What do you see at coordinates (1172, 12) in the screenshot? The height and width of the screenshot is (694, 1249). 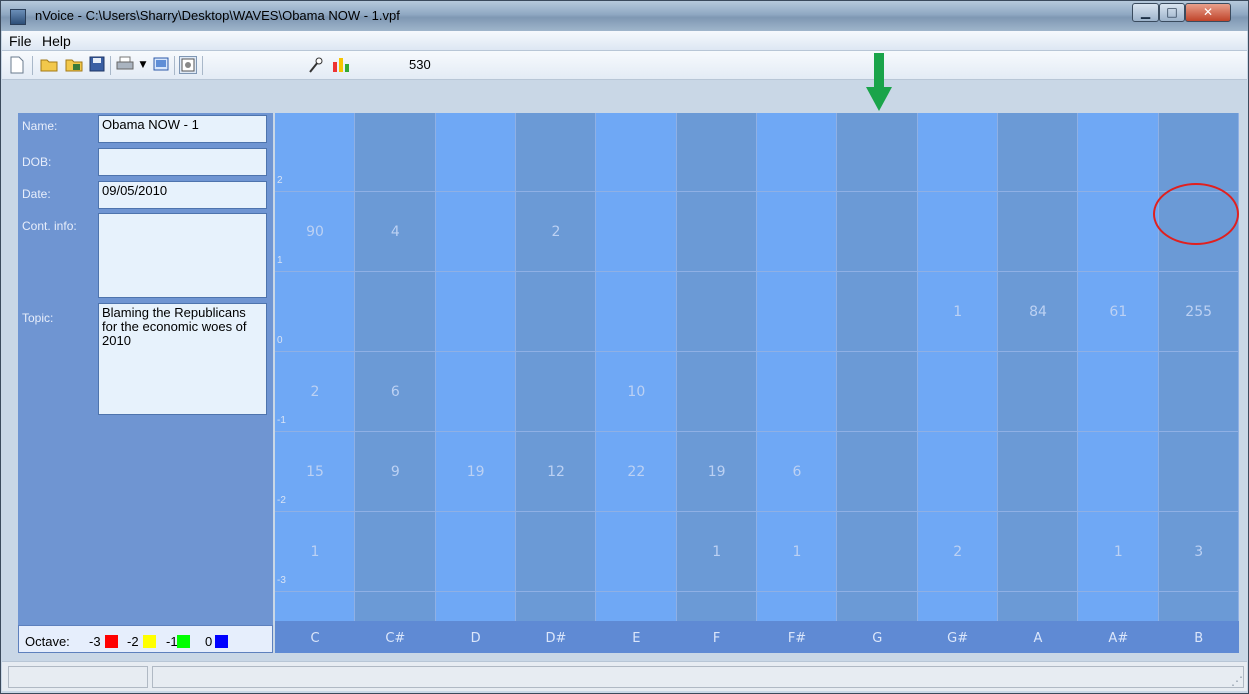 I see `maximize-button: □` at bounding box center [1172, 12].